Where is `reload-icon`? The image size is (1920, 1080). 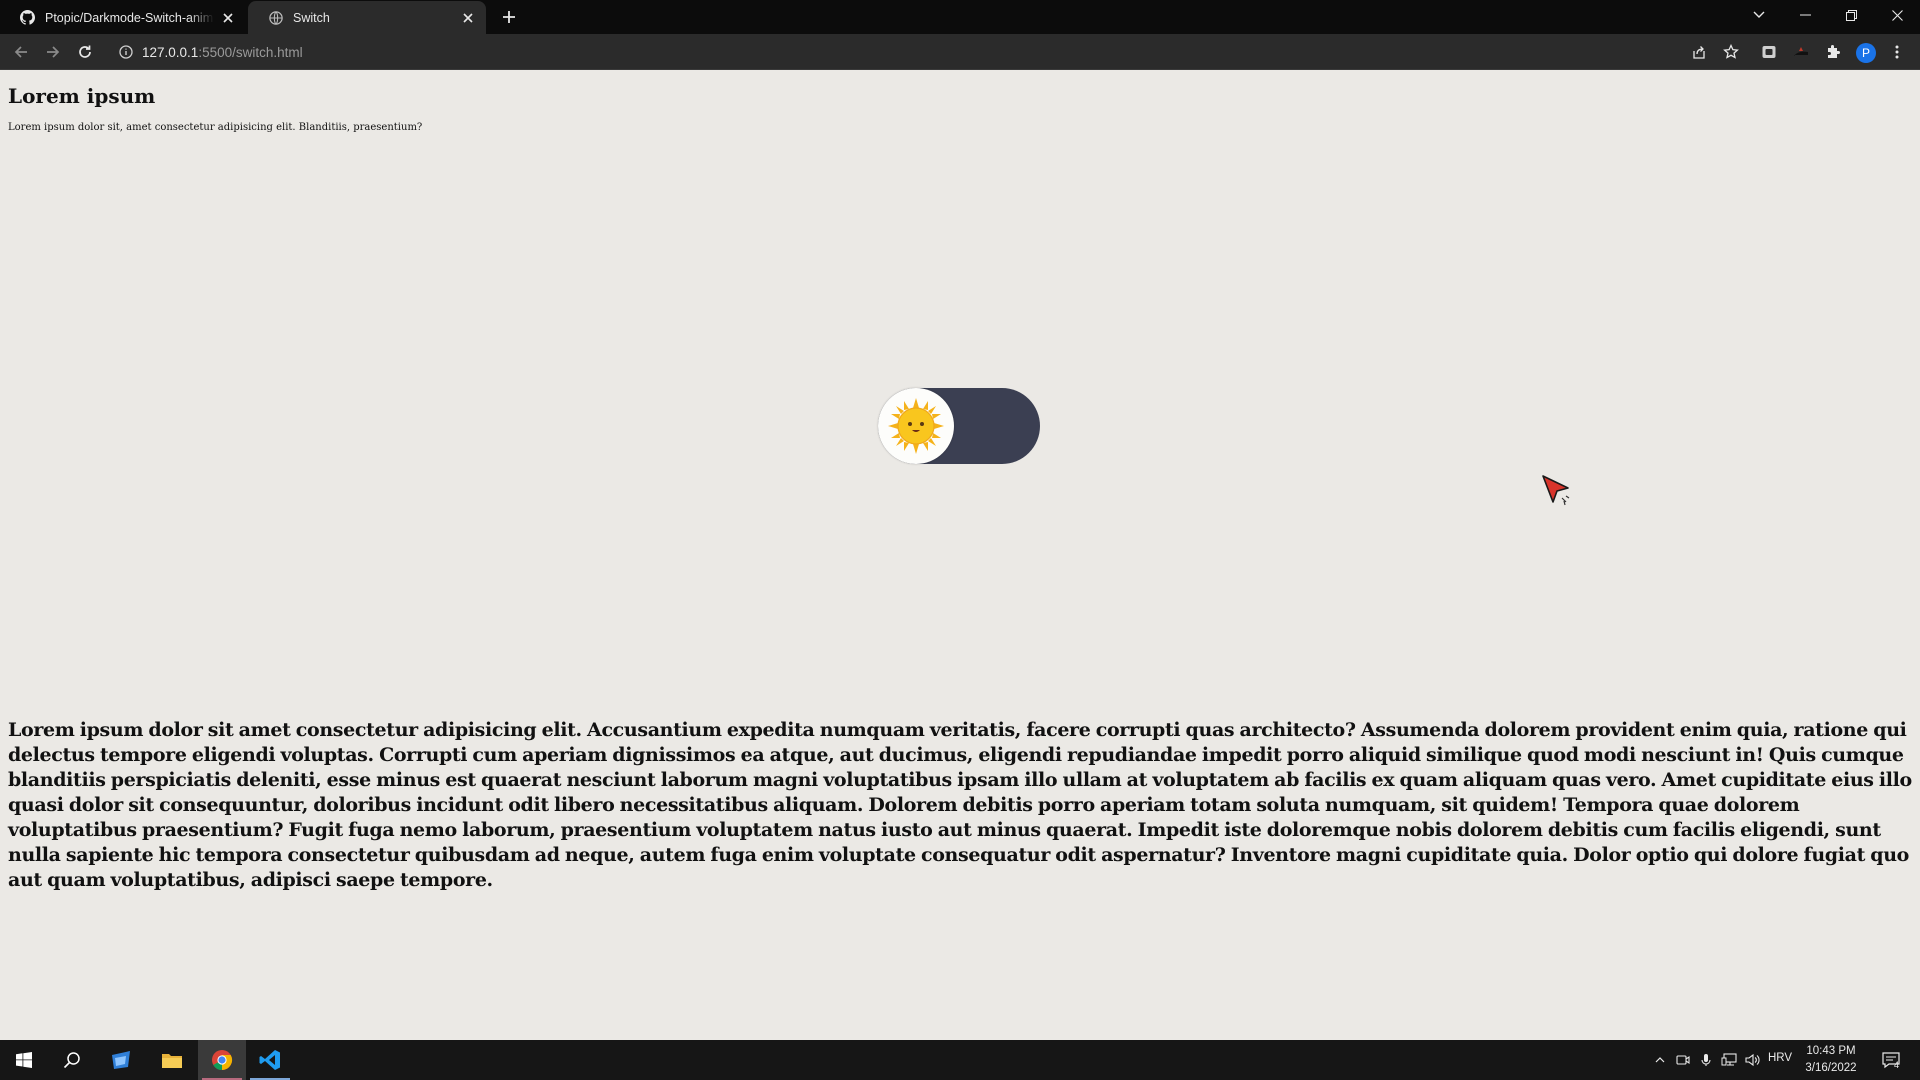 reload-icon is located at coordinates (85, 52).